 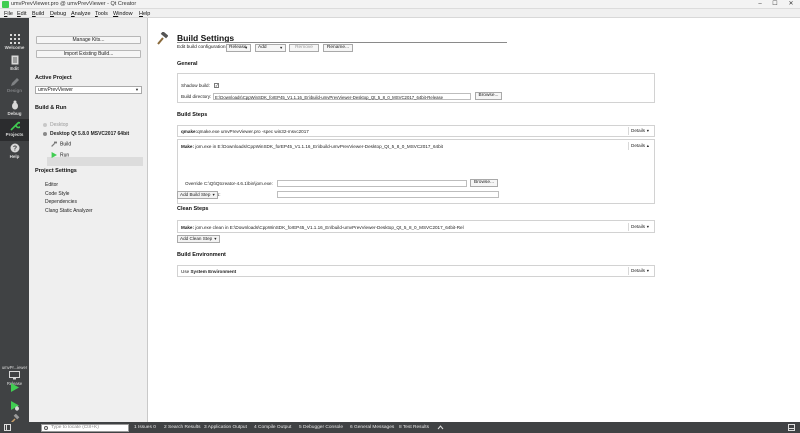 What do you see at coordinates (14, 86) in the screenshot?
I see `mode-design: Design` at bounding box center [14, 86].